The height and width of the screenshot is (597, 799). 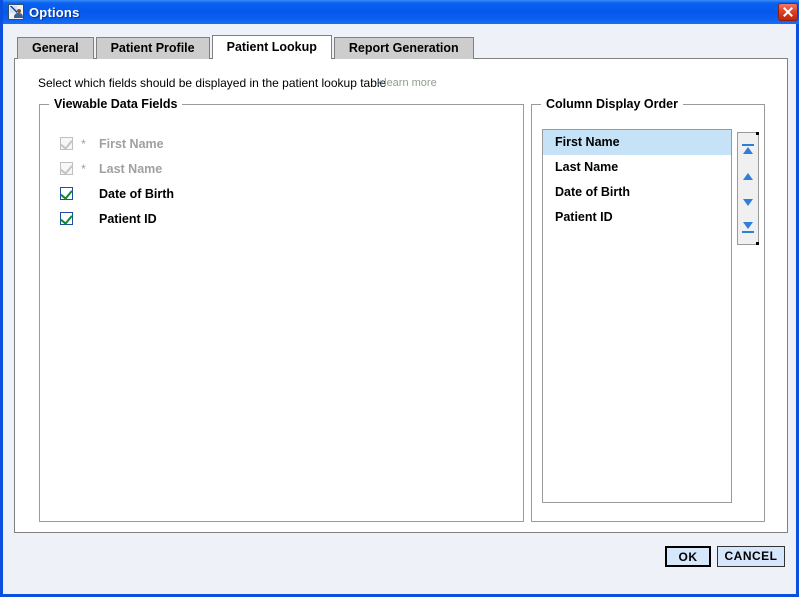 I want to click on required-marker-first-name: *, so click(x=83, y=143).